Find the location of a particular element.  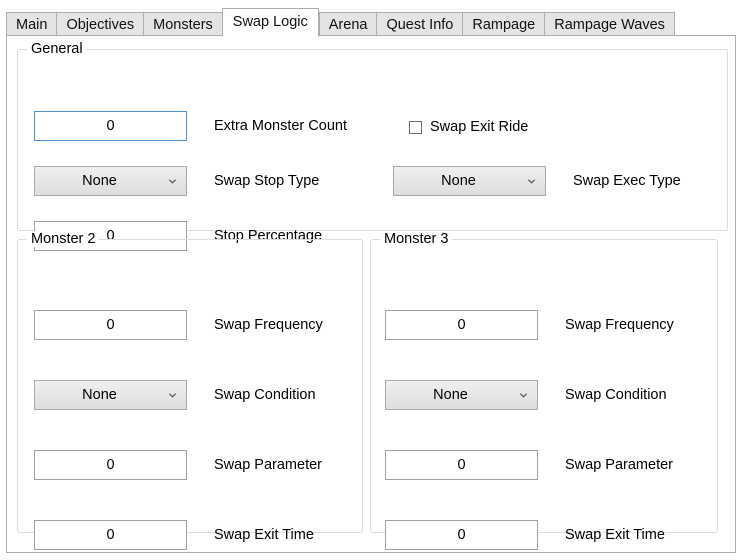

field-m3-swap-parameter: Swap Parameter is located at coordinates (529, 465).